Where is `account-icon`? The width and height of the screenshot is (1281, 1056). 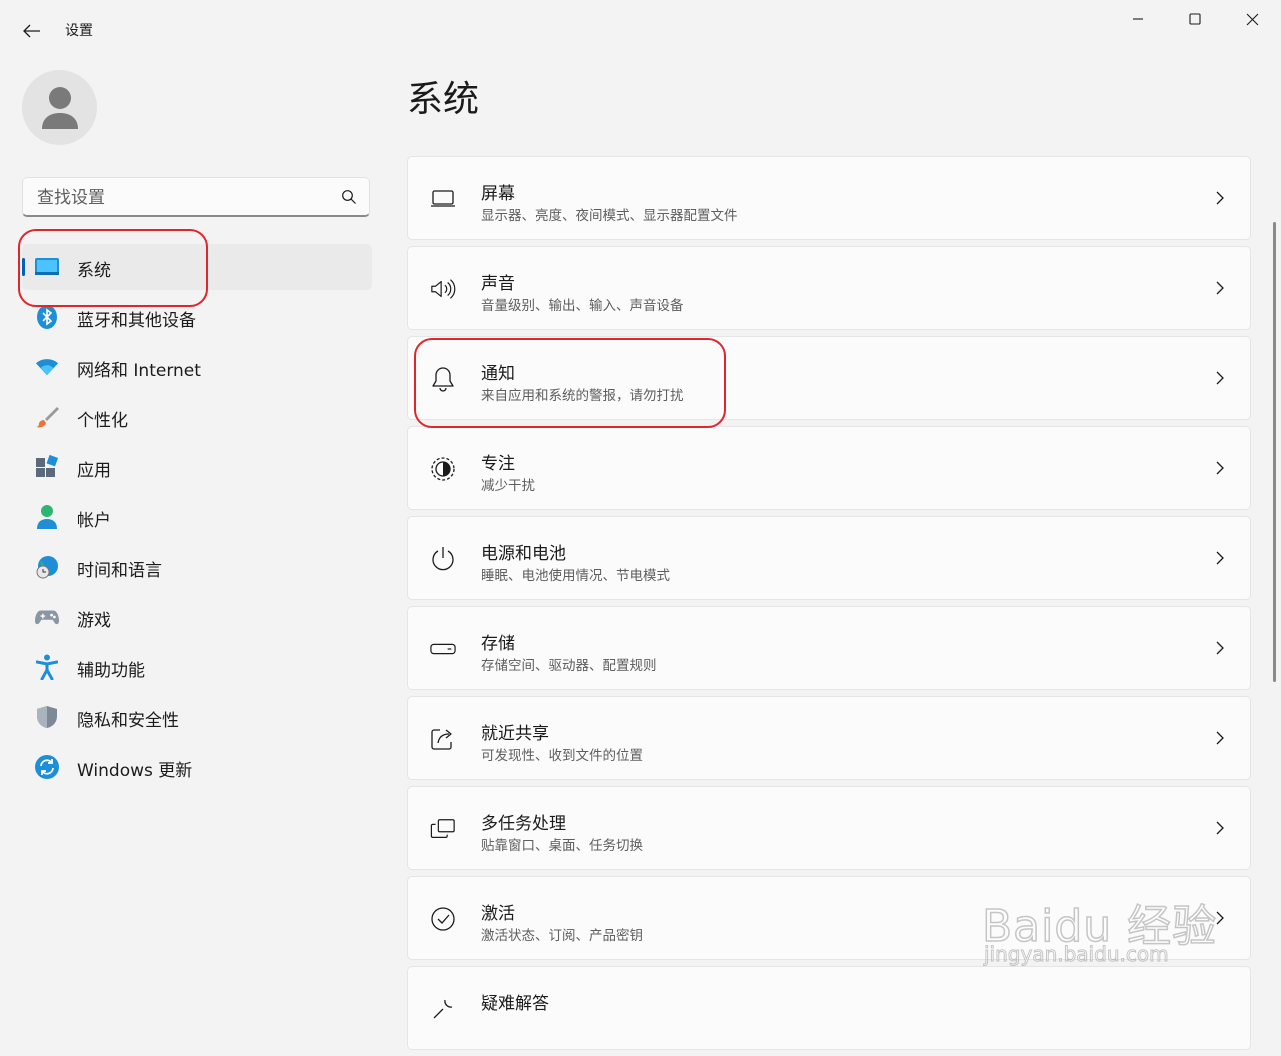 account-icon is located at coordinates (47, 517).